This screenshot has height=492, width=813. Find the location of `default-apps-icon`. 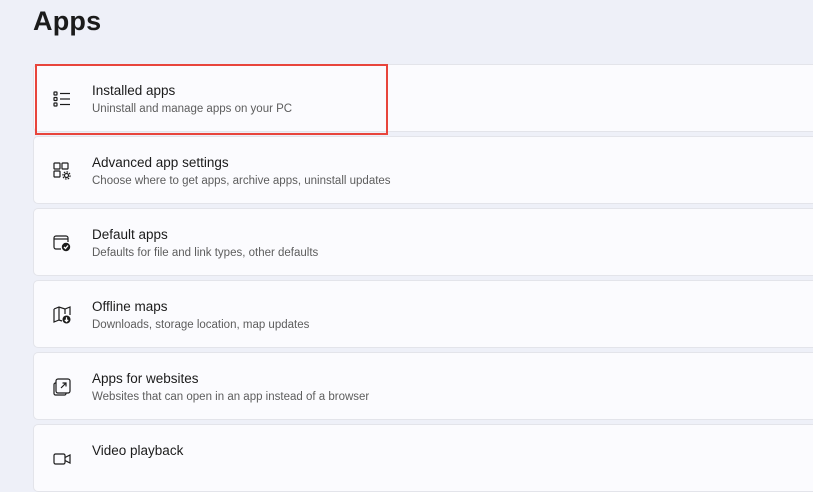

default-apps-icon is located at coordinates (62, 243).